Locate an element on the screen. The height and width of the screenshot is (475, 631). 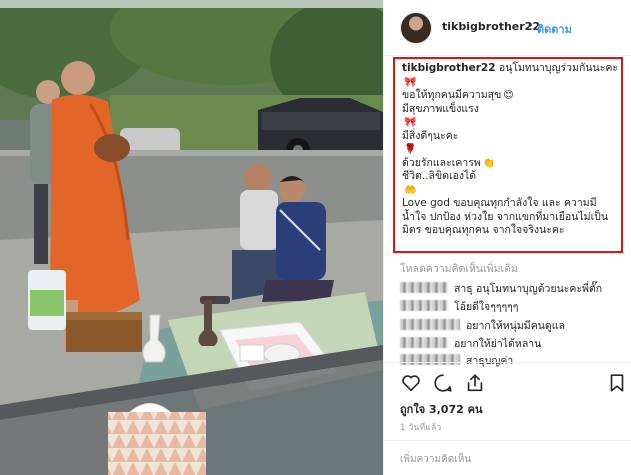
comment-text: อยากให้ย่าได้หลาน is located at coordinates (498, 344).